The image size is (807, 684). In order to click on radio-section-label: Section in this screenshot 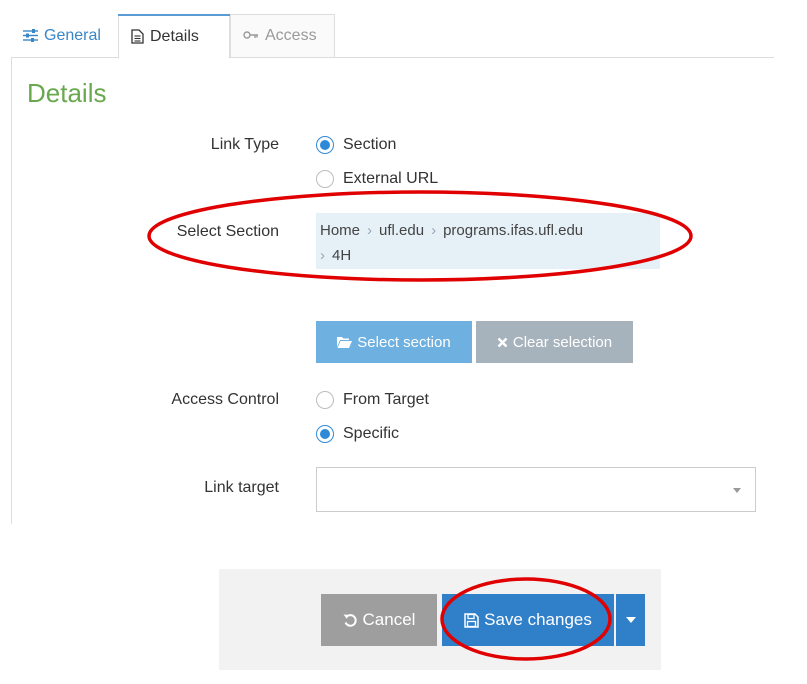, I will do `click(370, 144)`.